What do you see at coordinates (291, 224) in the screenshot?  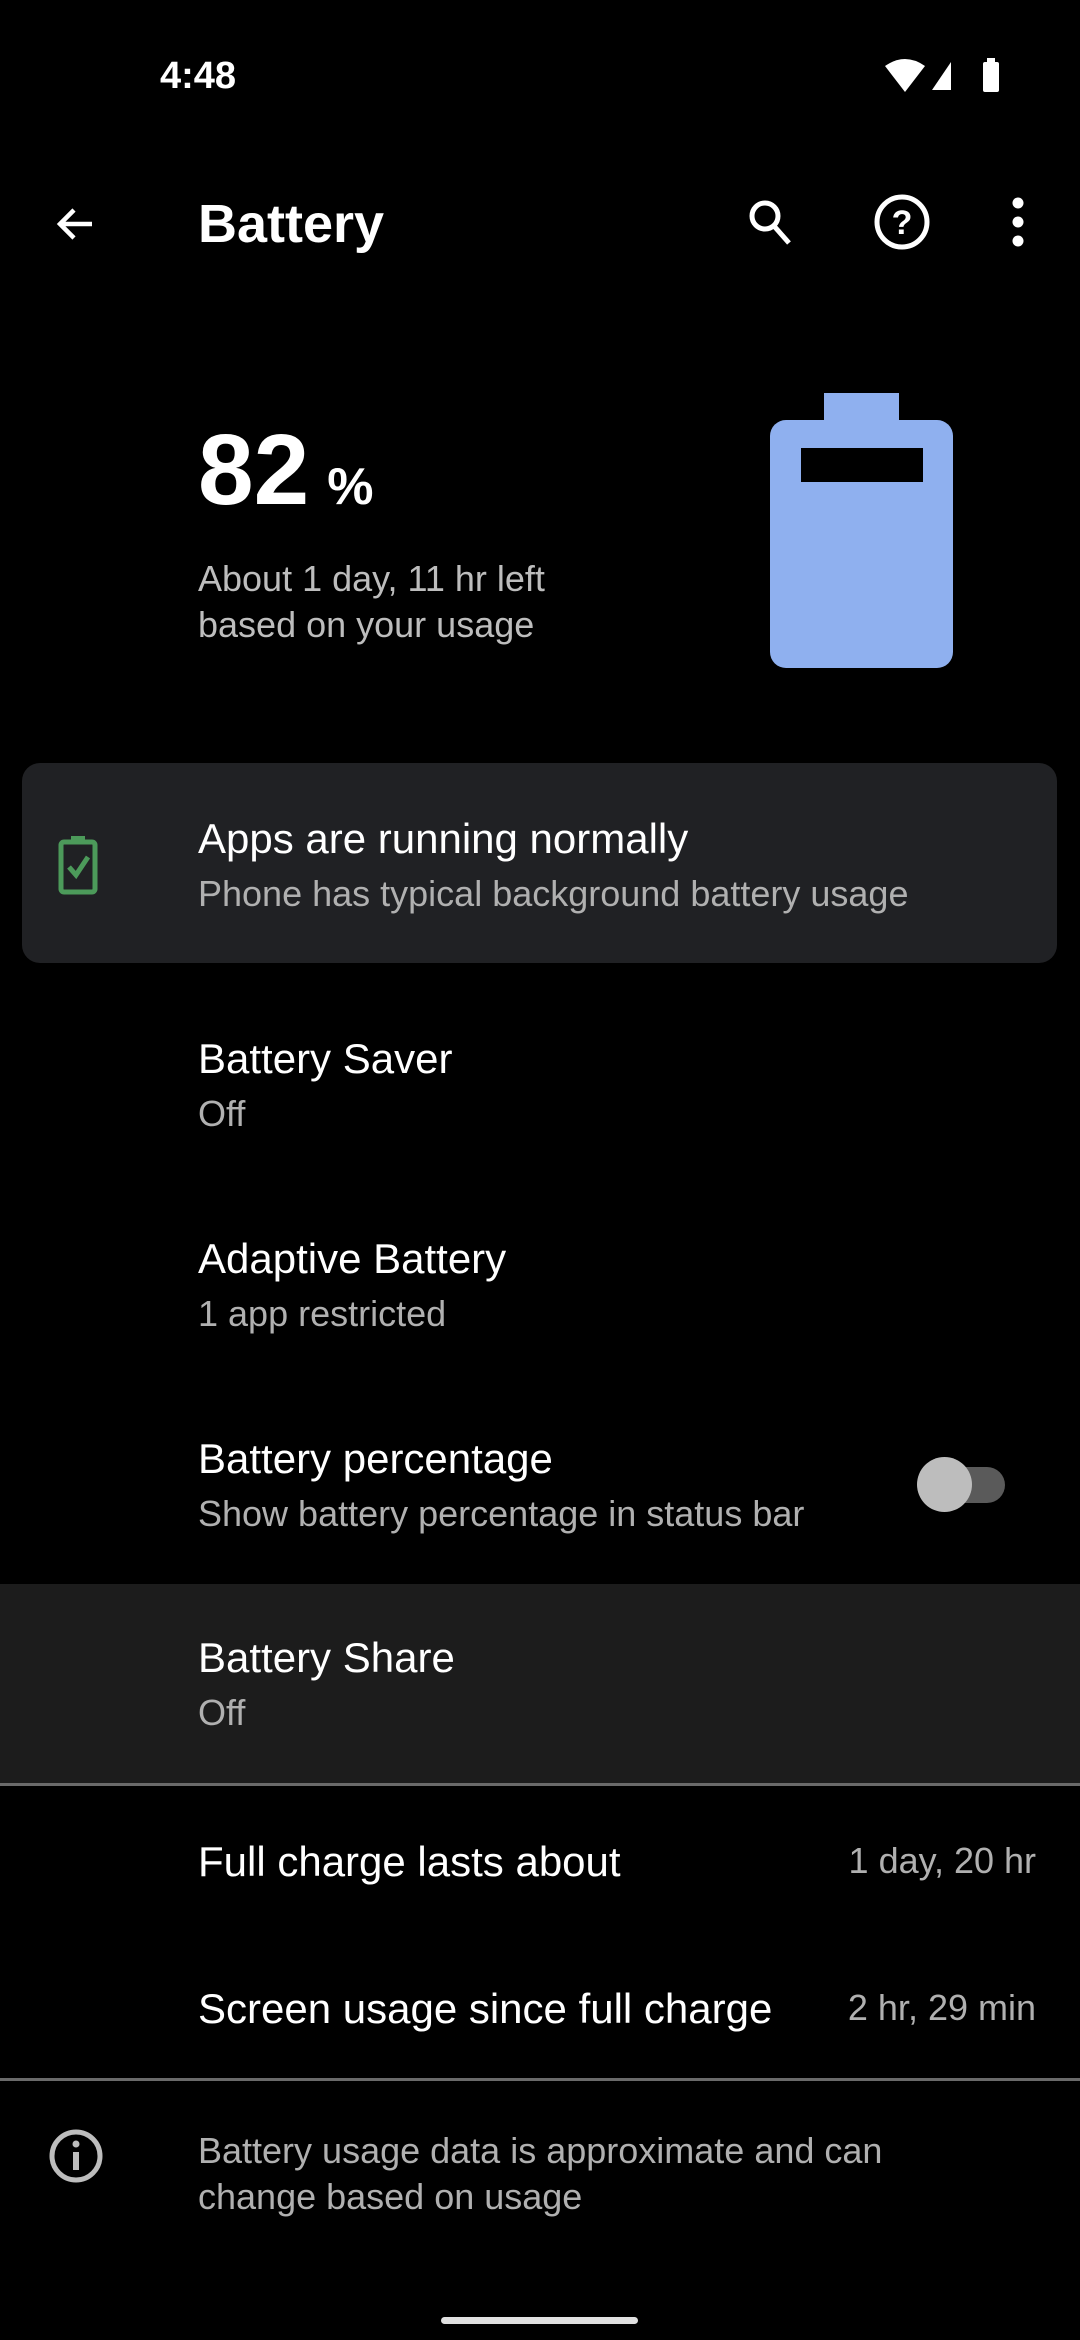 I see `page-title: Battery` at bounding box center [291, 224].